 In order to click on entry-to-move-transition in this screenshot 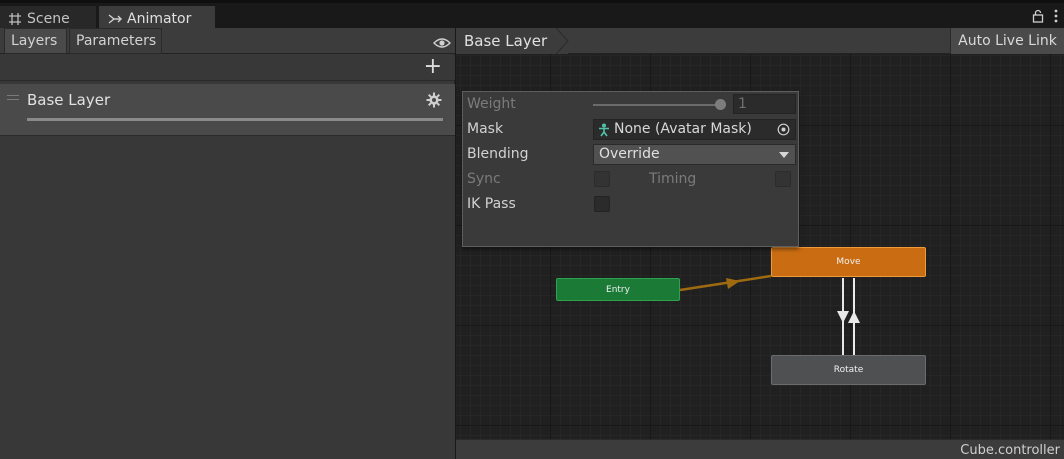, I will do `click(725, 283)`.